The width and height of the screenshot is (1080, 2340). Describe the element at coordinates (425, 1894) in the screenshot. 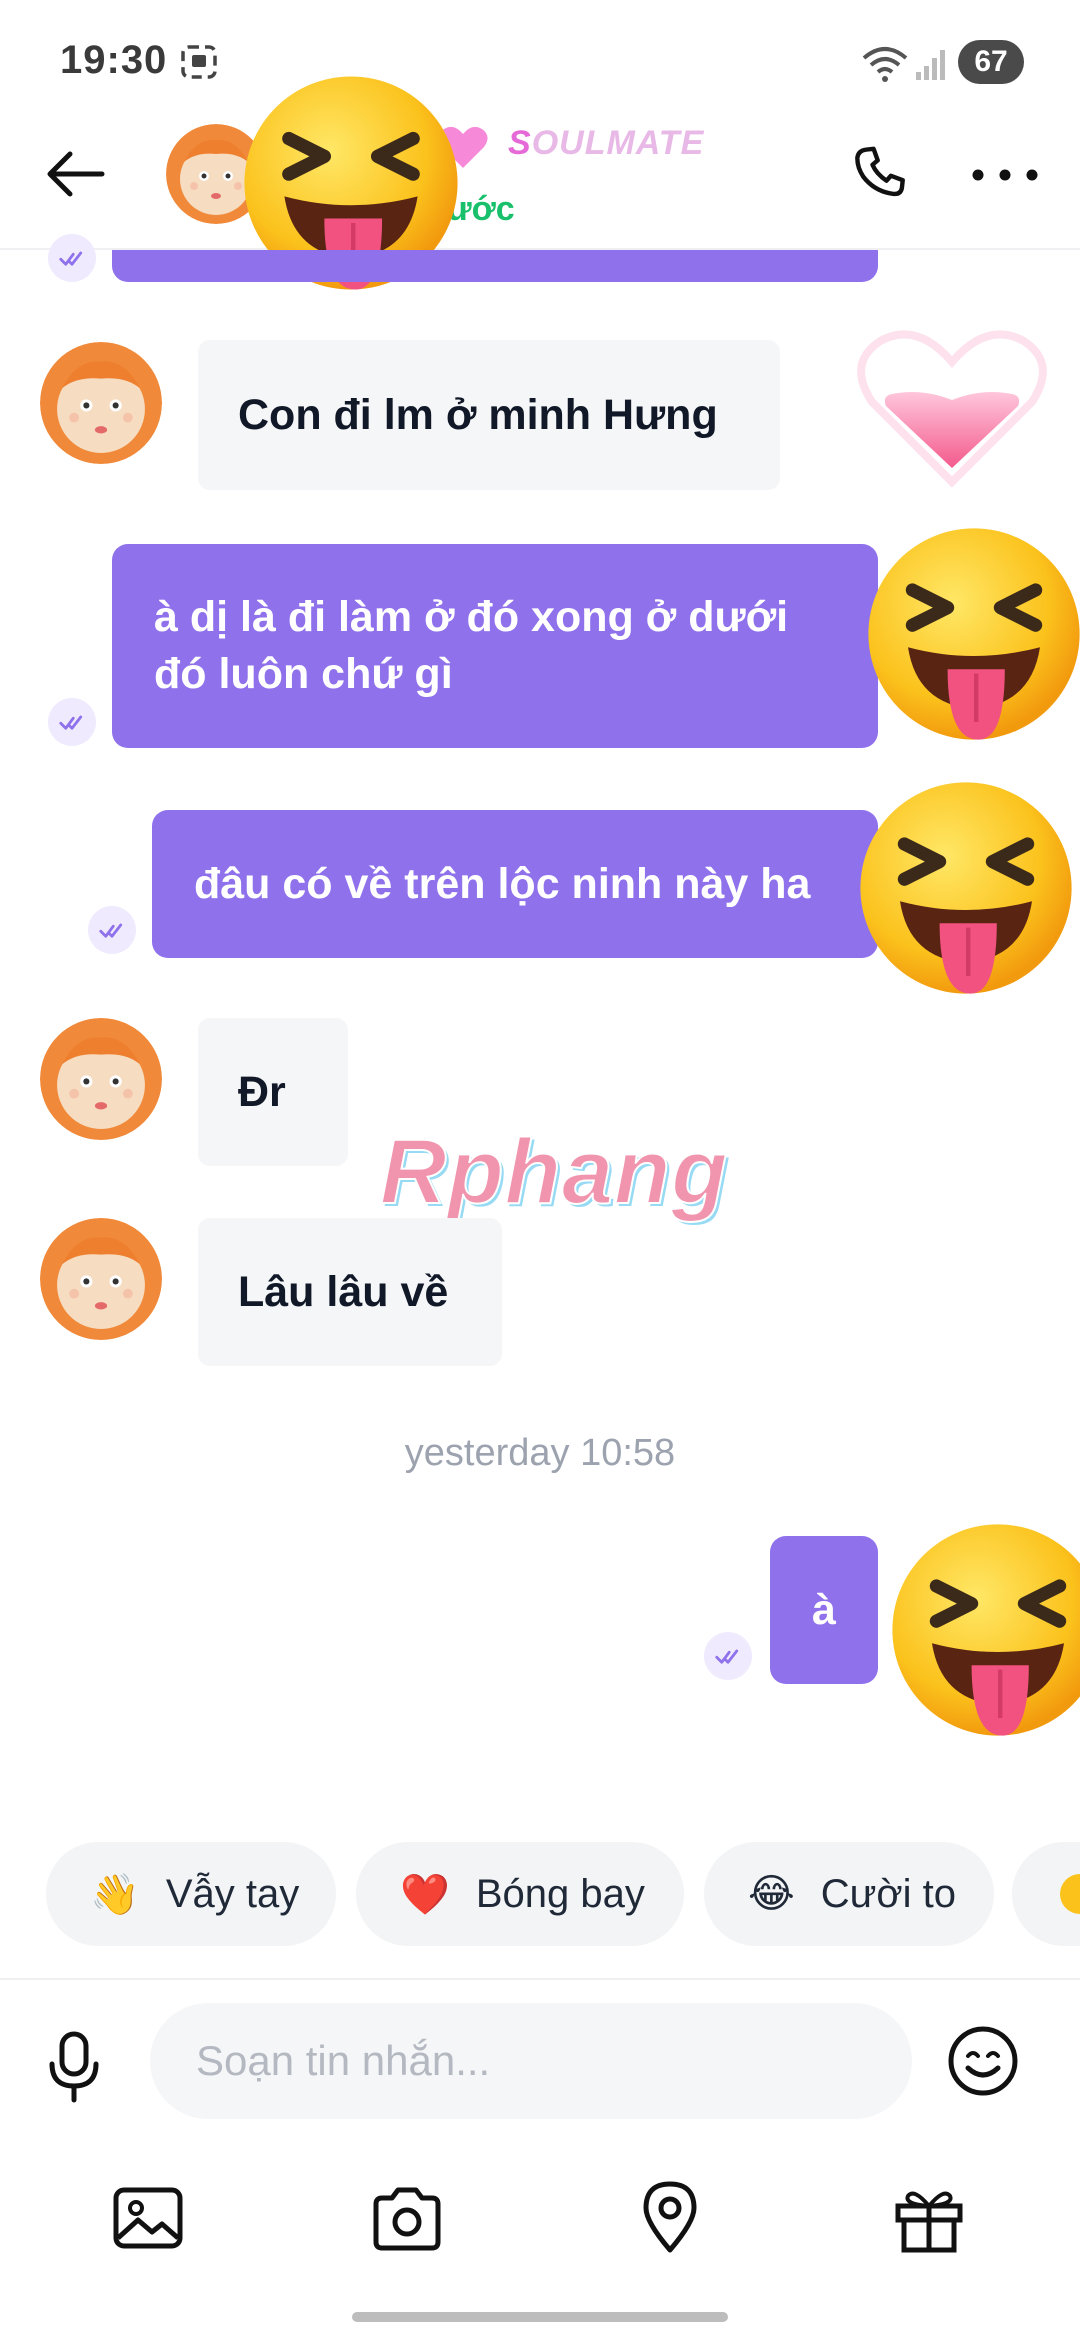

I see `heart-emoji-icon: ❤️` at that location.